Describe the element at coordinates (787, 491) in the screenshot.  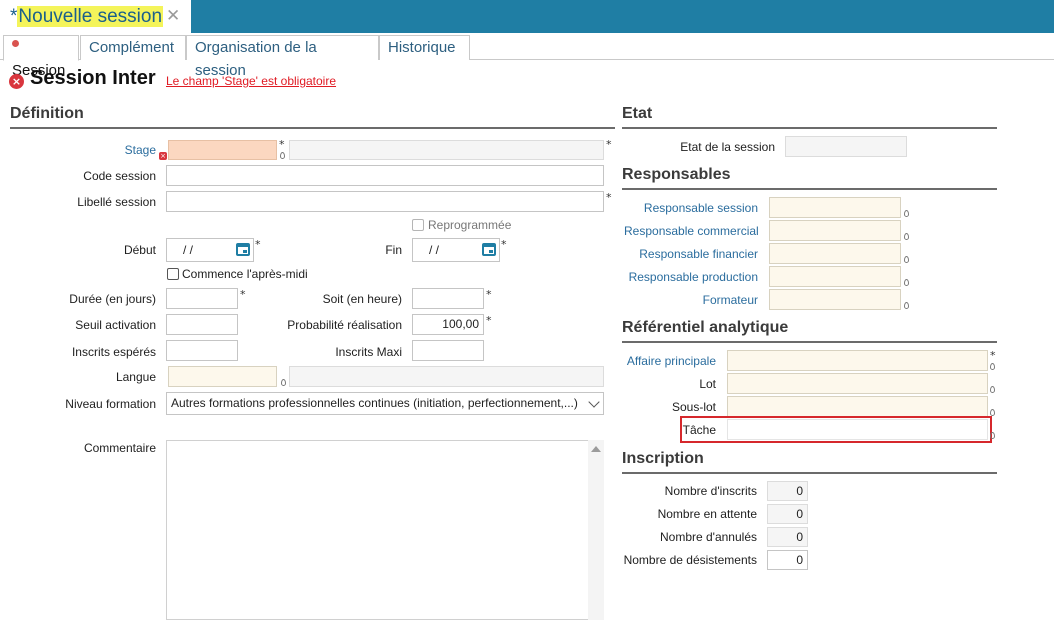
I see `nombre-inscrits-value: 0` at that location.